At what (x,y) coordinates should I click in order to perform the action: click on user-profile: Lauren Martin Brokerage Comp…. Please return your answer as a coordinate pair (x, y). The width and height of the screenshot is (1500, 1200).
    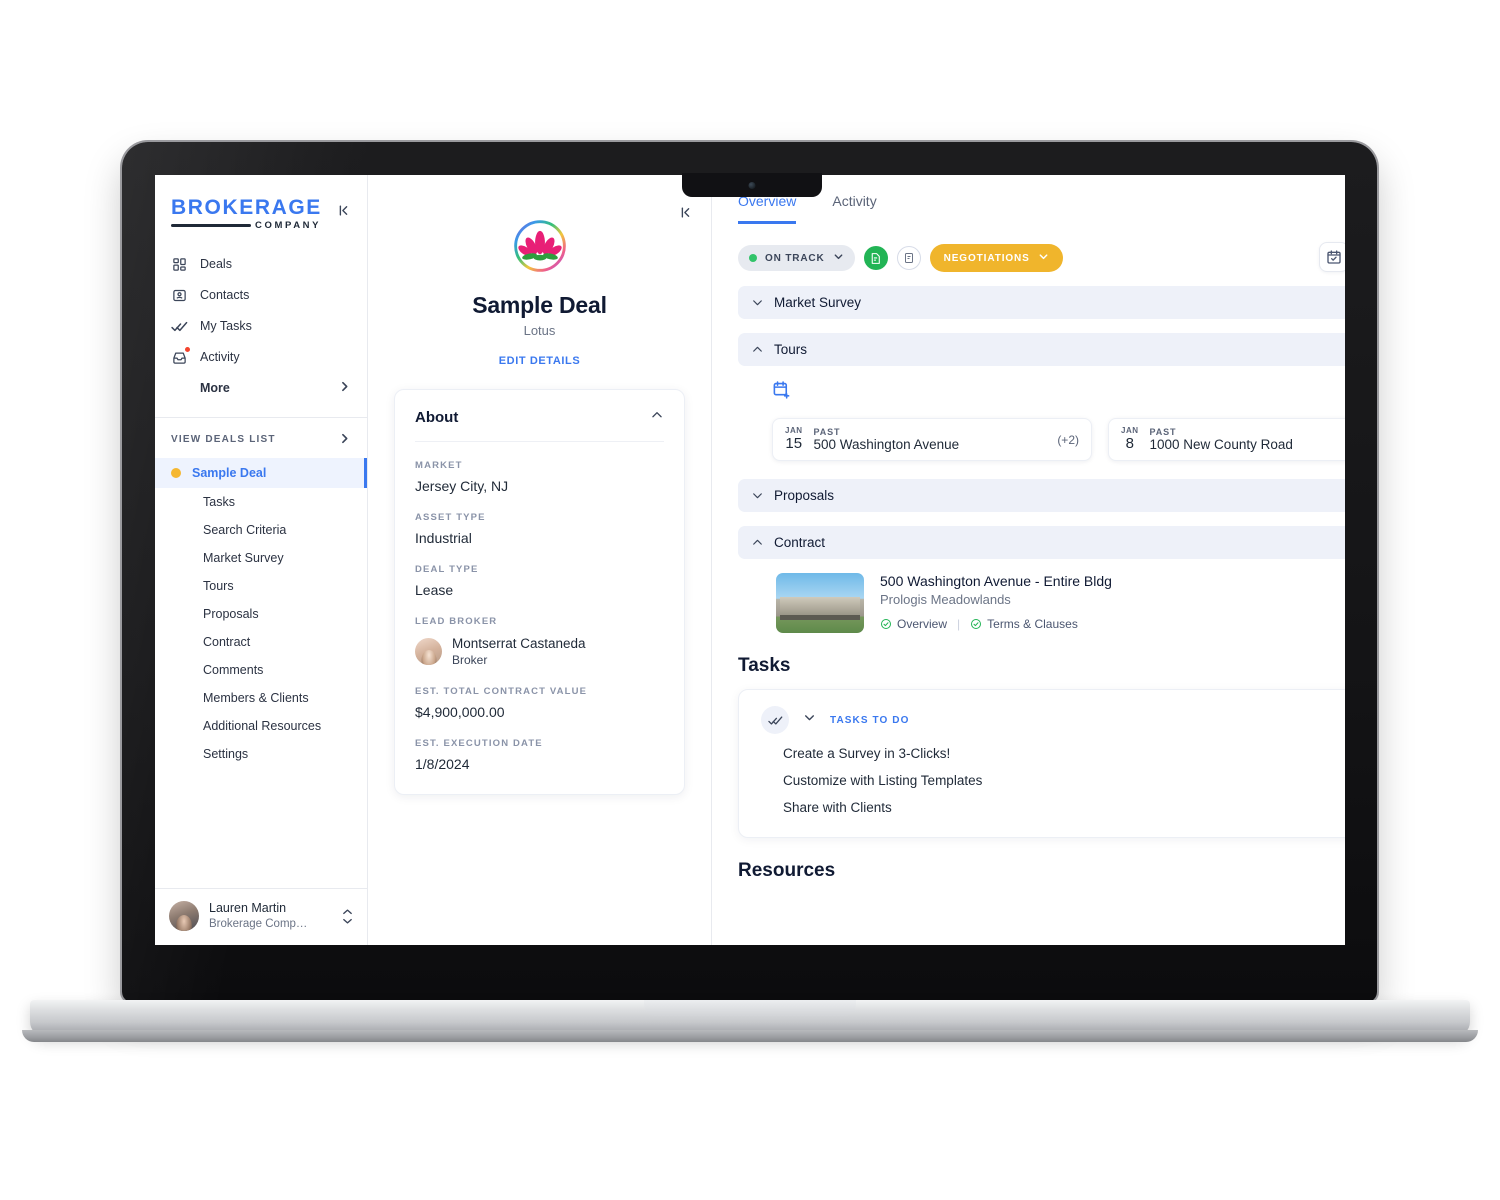
    Looking at the image, I should click on (261, 916).